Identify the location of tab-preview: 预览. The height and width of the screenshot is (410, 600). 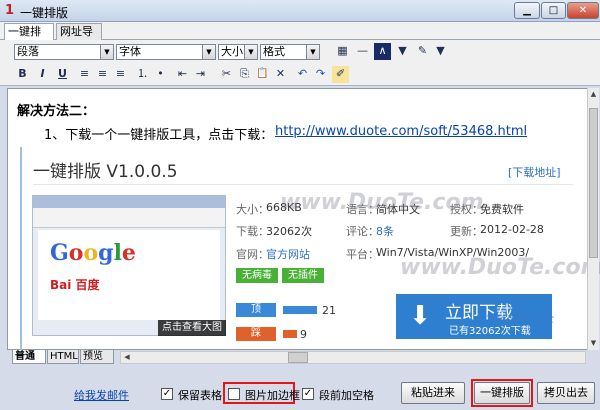
(97, 357).